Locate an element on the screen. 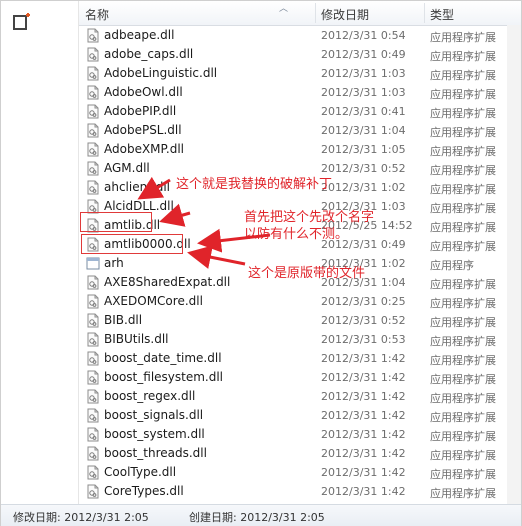 The width and height of the screenshot is (522, 526). file-name: AdobeOwl.dll is located at coordinates (143, 92).